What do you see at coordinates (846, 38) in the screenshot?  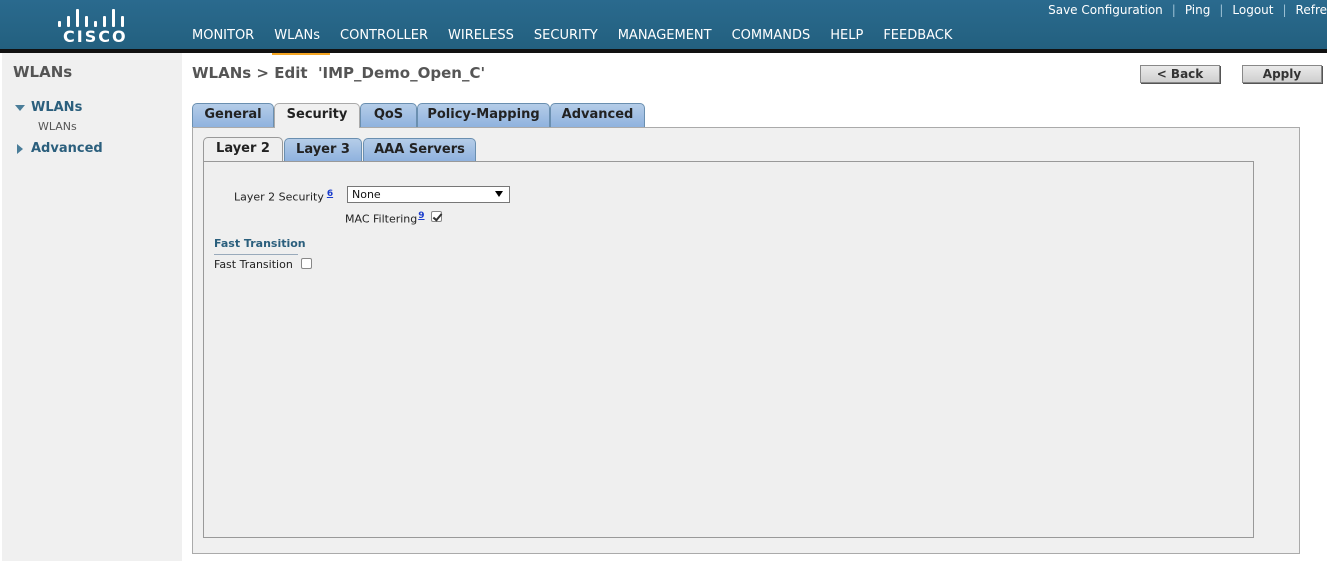 I see `nav-help: HELP` at bounding box center [846, 38].